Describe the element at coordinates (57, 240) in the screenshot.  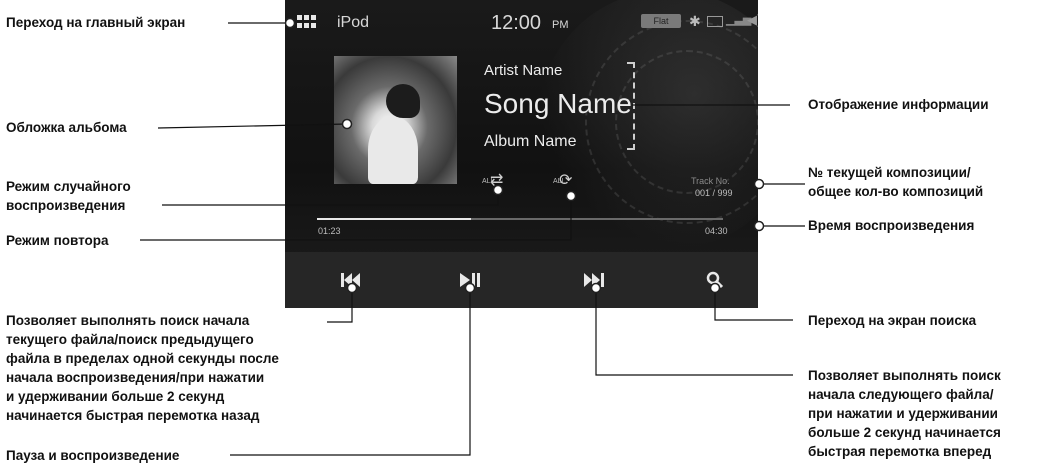
I see `callout-repeat: Режим повтора` at that location.